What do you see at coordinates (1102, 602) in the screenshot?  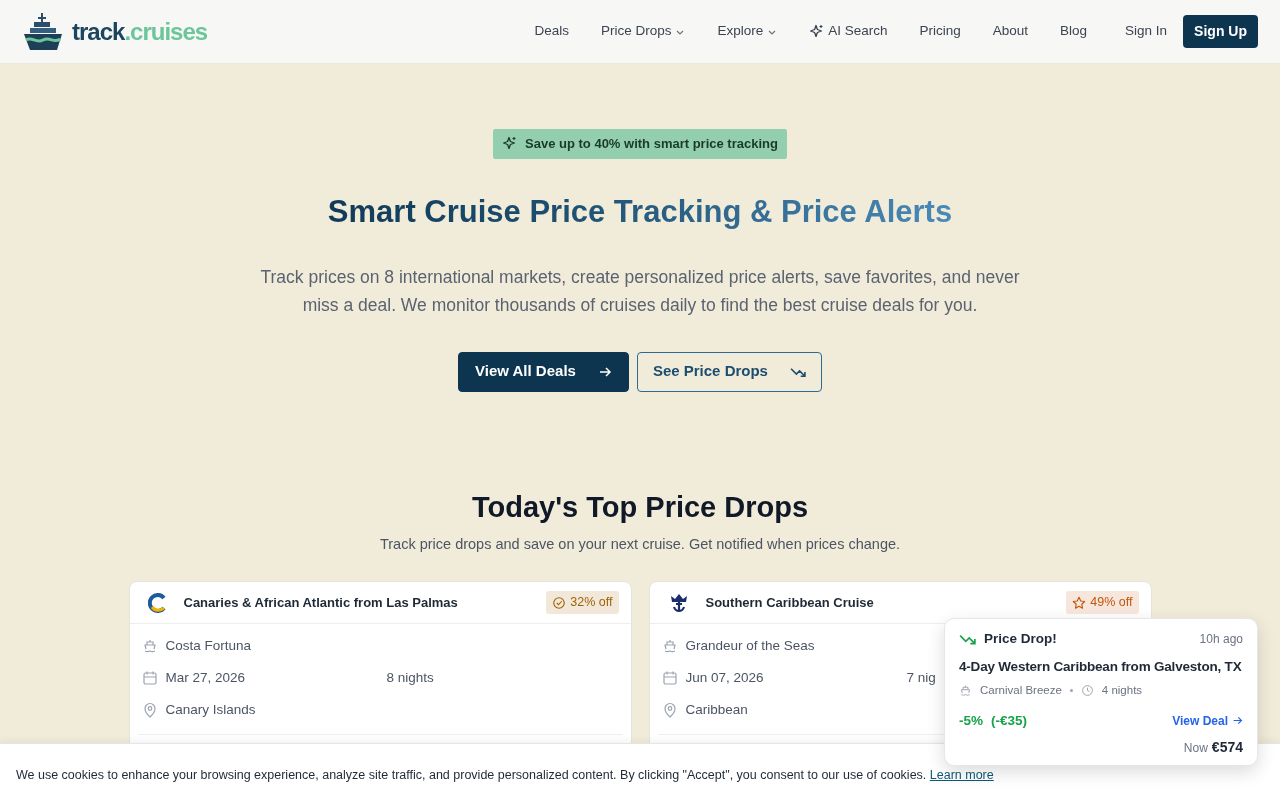 I see `discount-badge: 49% off` at bounding box center [1102, 602].